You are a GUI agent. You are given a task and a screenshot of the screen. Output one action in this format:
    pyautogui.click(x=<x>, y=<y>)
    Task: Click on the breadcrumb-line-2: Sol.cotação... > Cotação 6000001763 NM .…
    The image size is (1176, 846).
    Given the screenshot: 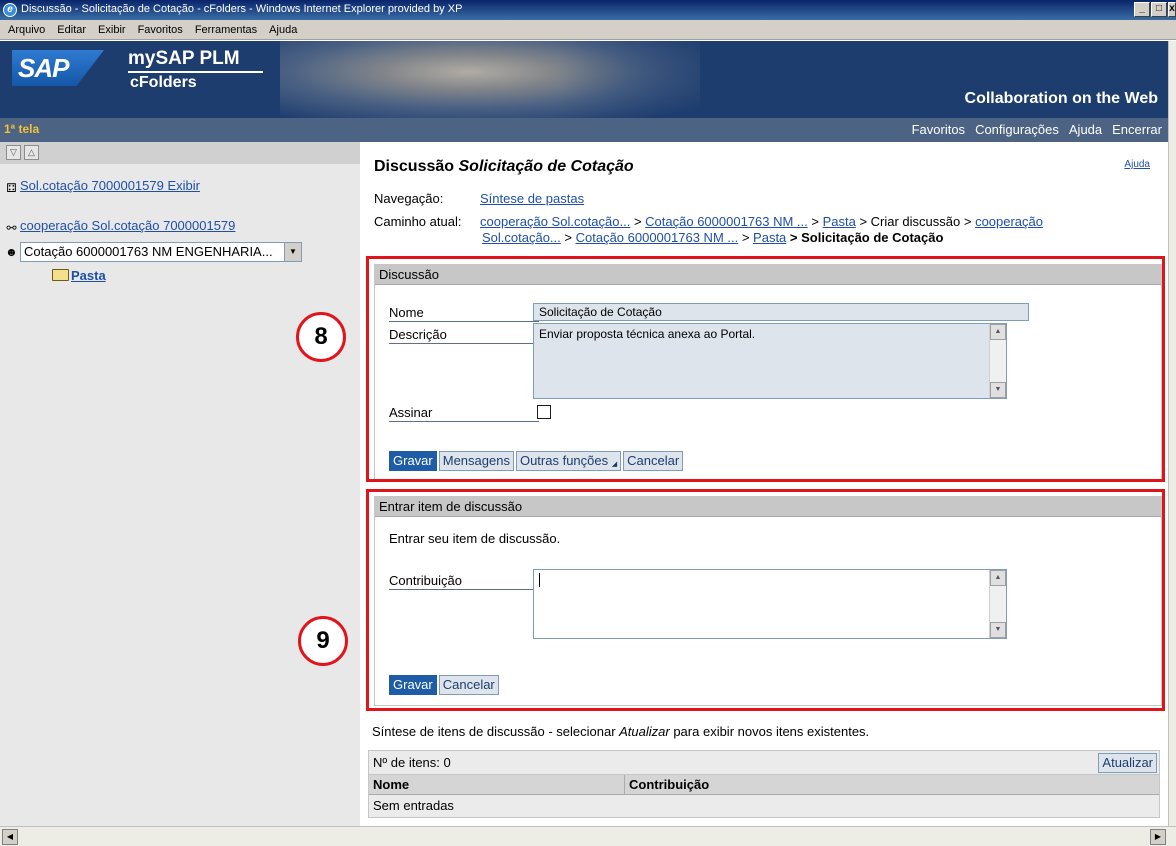 What is the action you would take?
    pyautogui.click(x=713, y=237)
    